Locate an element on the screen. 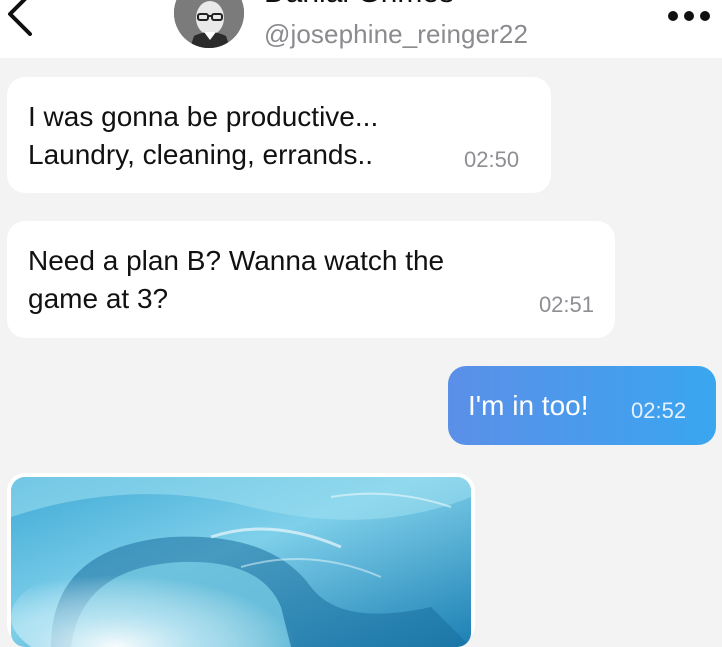 Image resolution: width=722 pixels, height=647 pixels. avatar is located at coordinates (209, 24).